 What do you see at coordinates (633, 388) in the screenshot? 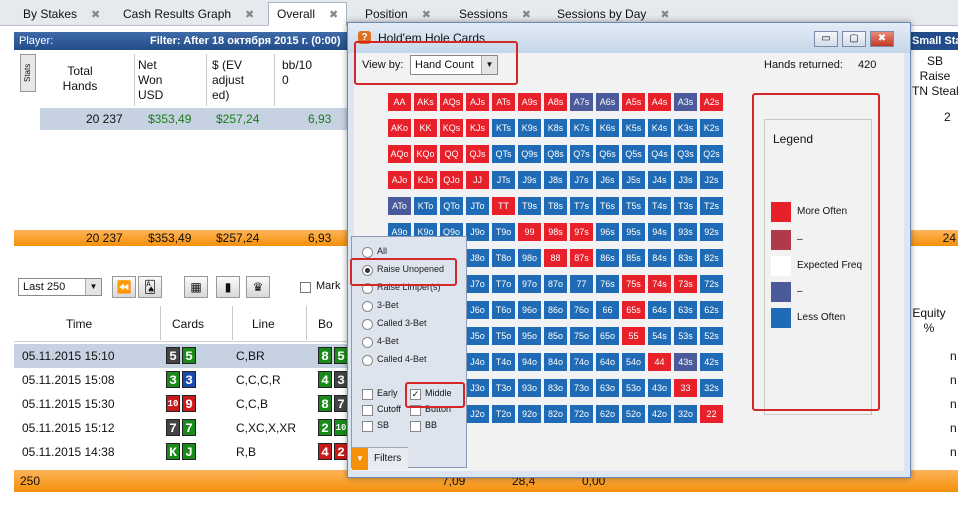
I see `hand-cell-53o: 53o` at bounding box center [633, 388].